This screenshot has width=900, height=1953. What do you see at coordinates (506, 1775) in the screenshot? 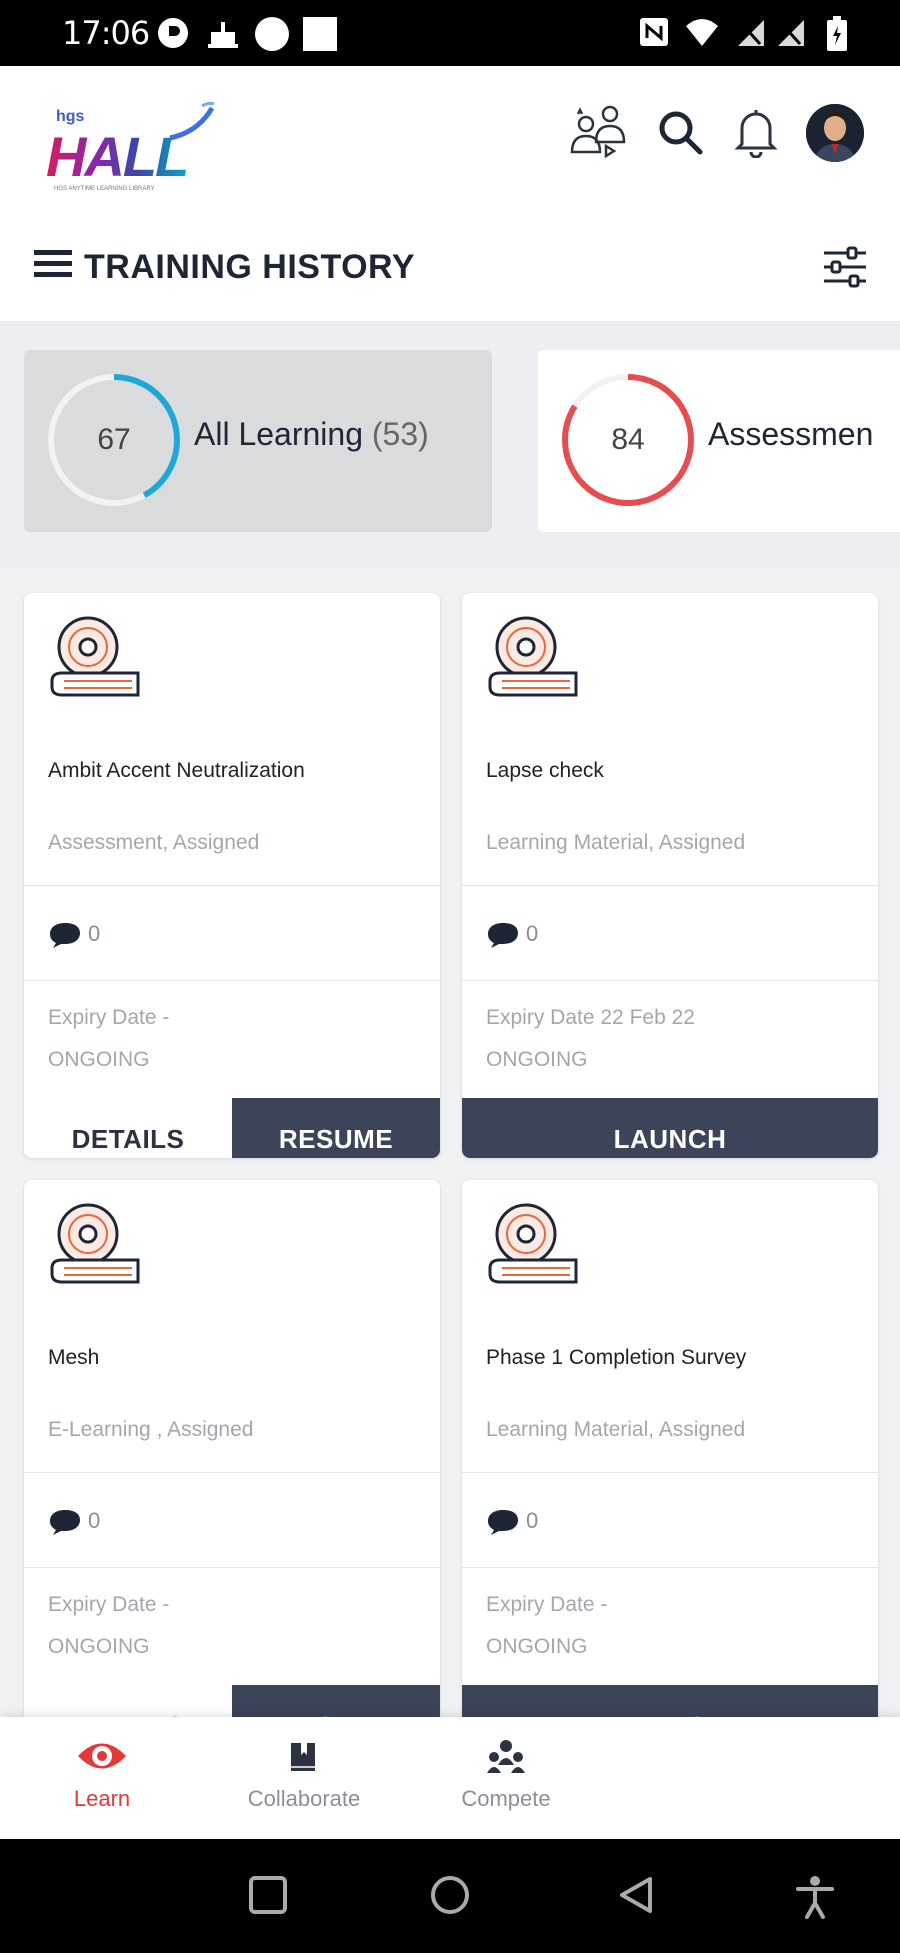
I see `nav-compete: Compete` at bounding box center [506, 1775].